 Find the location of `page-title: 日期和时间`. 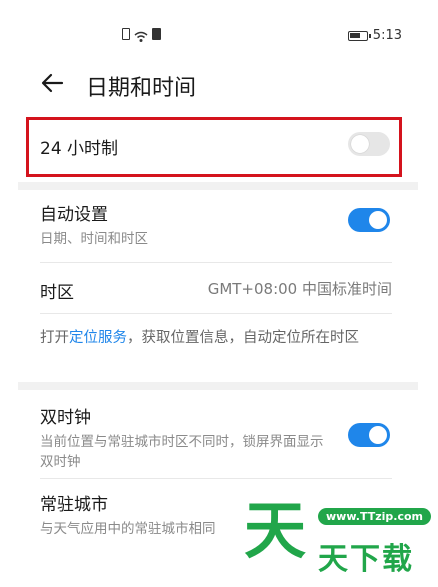

page-title: 日期和时间 is located at coordinates (141, 88).